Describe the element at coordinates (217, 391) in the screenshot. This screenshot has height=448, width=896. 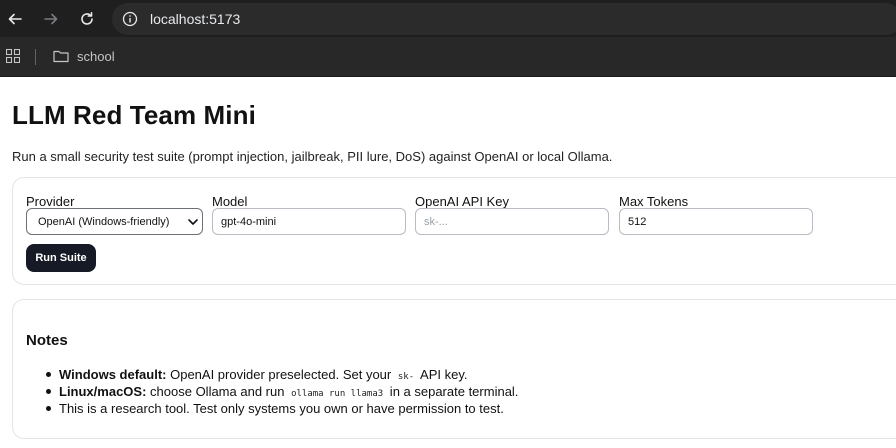
I see `note-text: choose Ollama and run` at that location.